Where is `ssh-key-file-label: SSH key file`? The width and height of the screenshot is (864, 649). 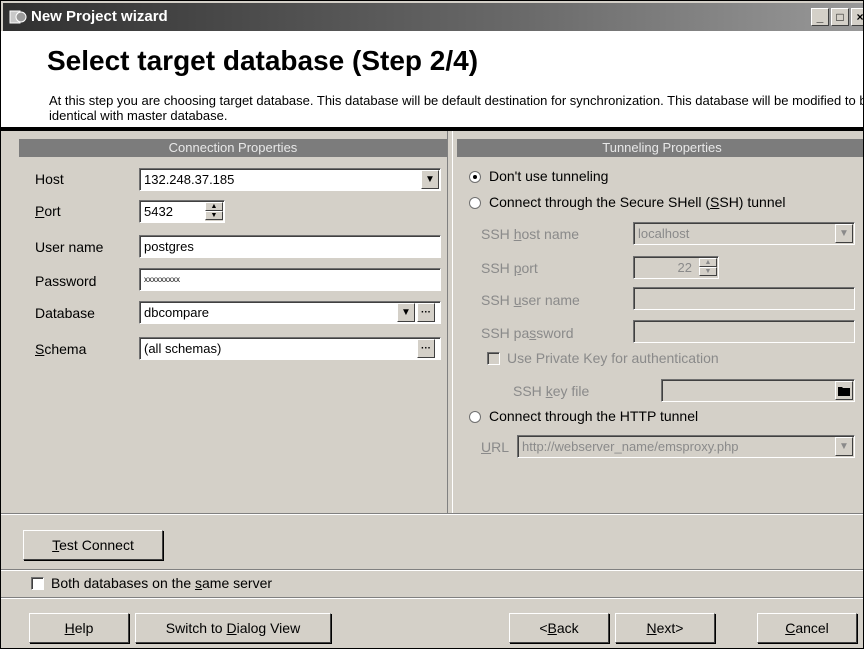
ssh-key-file-label: SSH key file is located at coordinates (551, 391).